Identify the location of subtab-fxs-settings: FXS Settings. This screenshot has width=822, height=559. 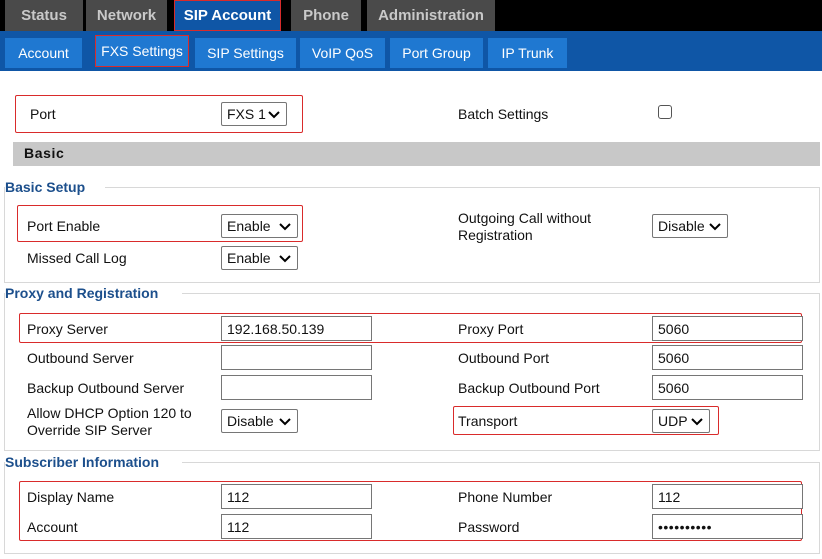
(142, 51).